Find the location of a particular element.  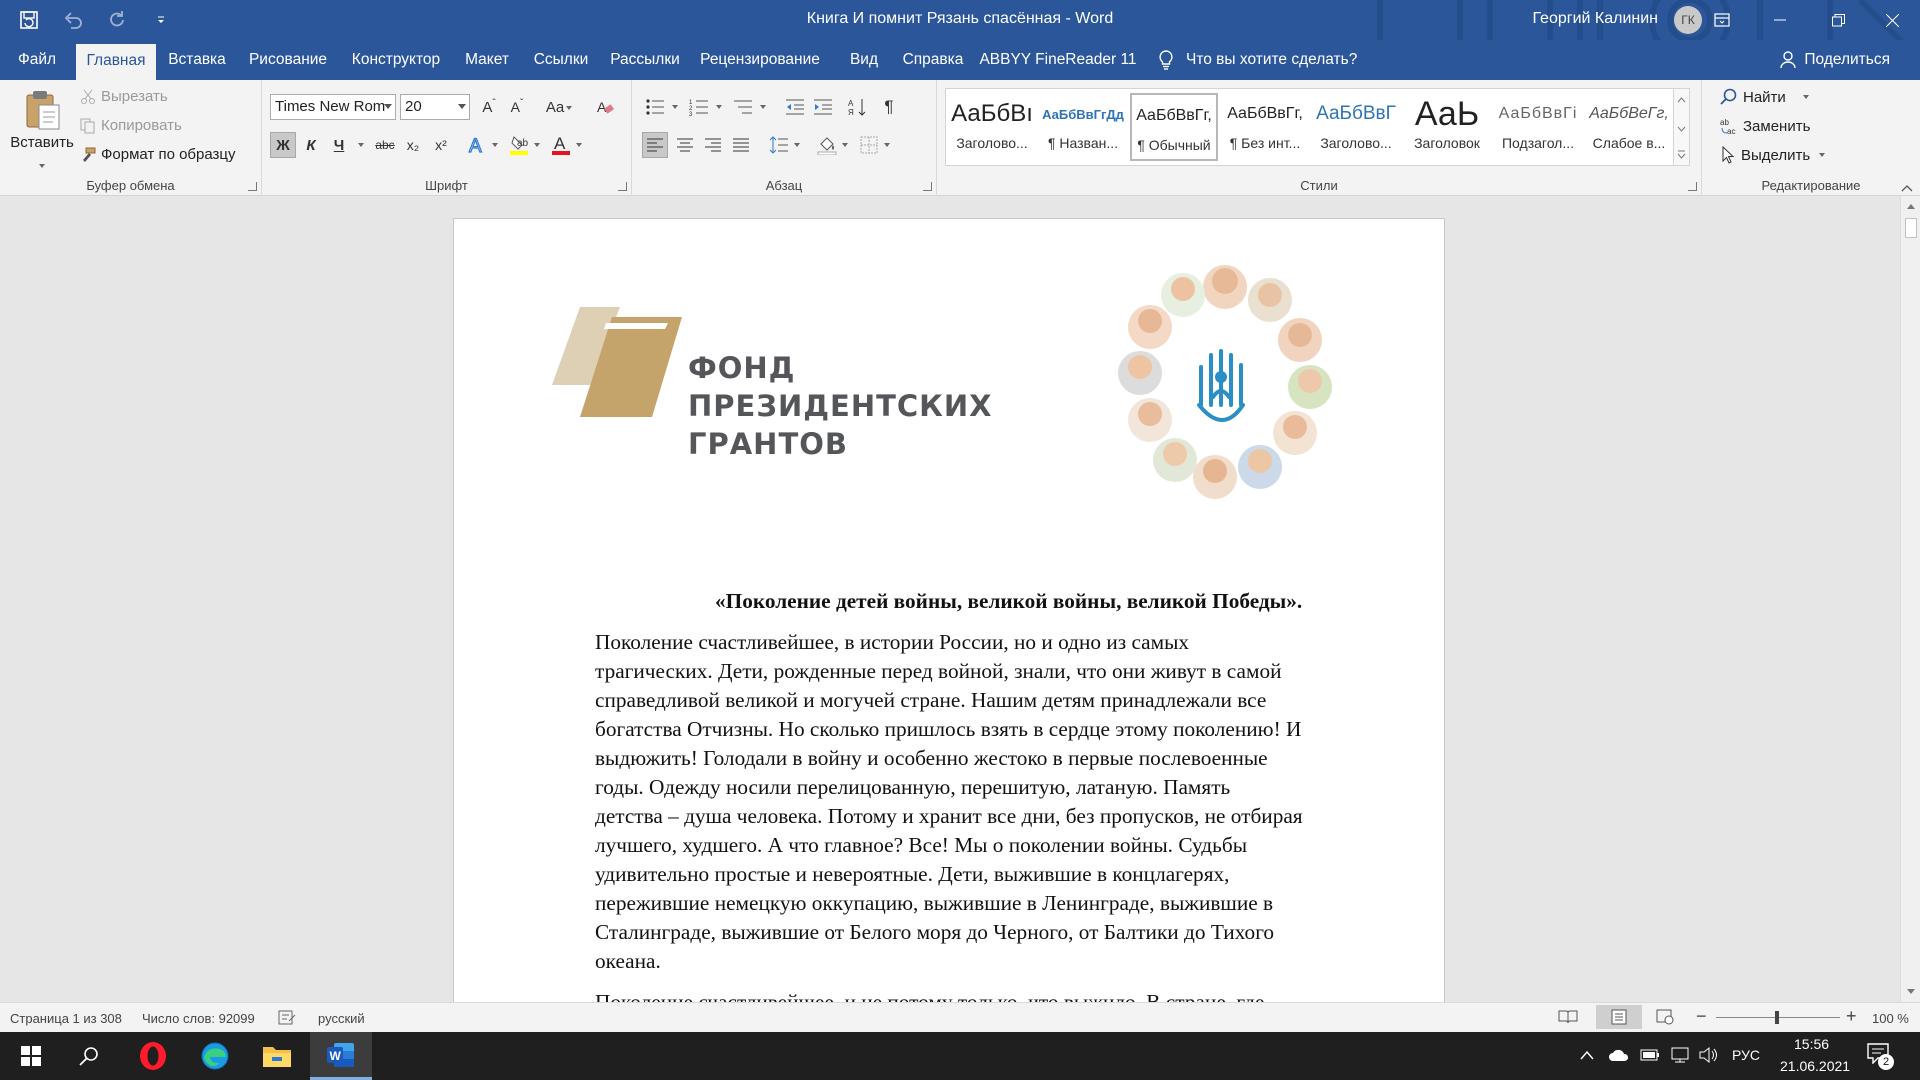

tab-draw: Рисование is located at coordinates (288, 60).